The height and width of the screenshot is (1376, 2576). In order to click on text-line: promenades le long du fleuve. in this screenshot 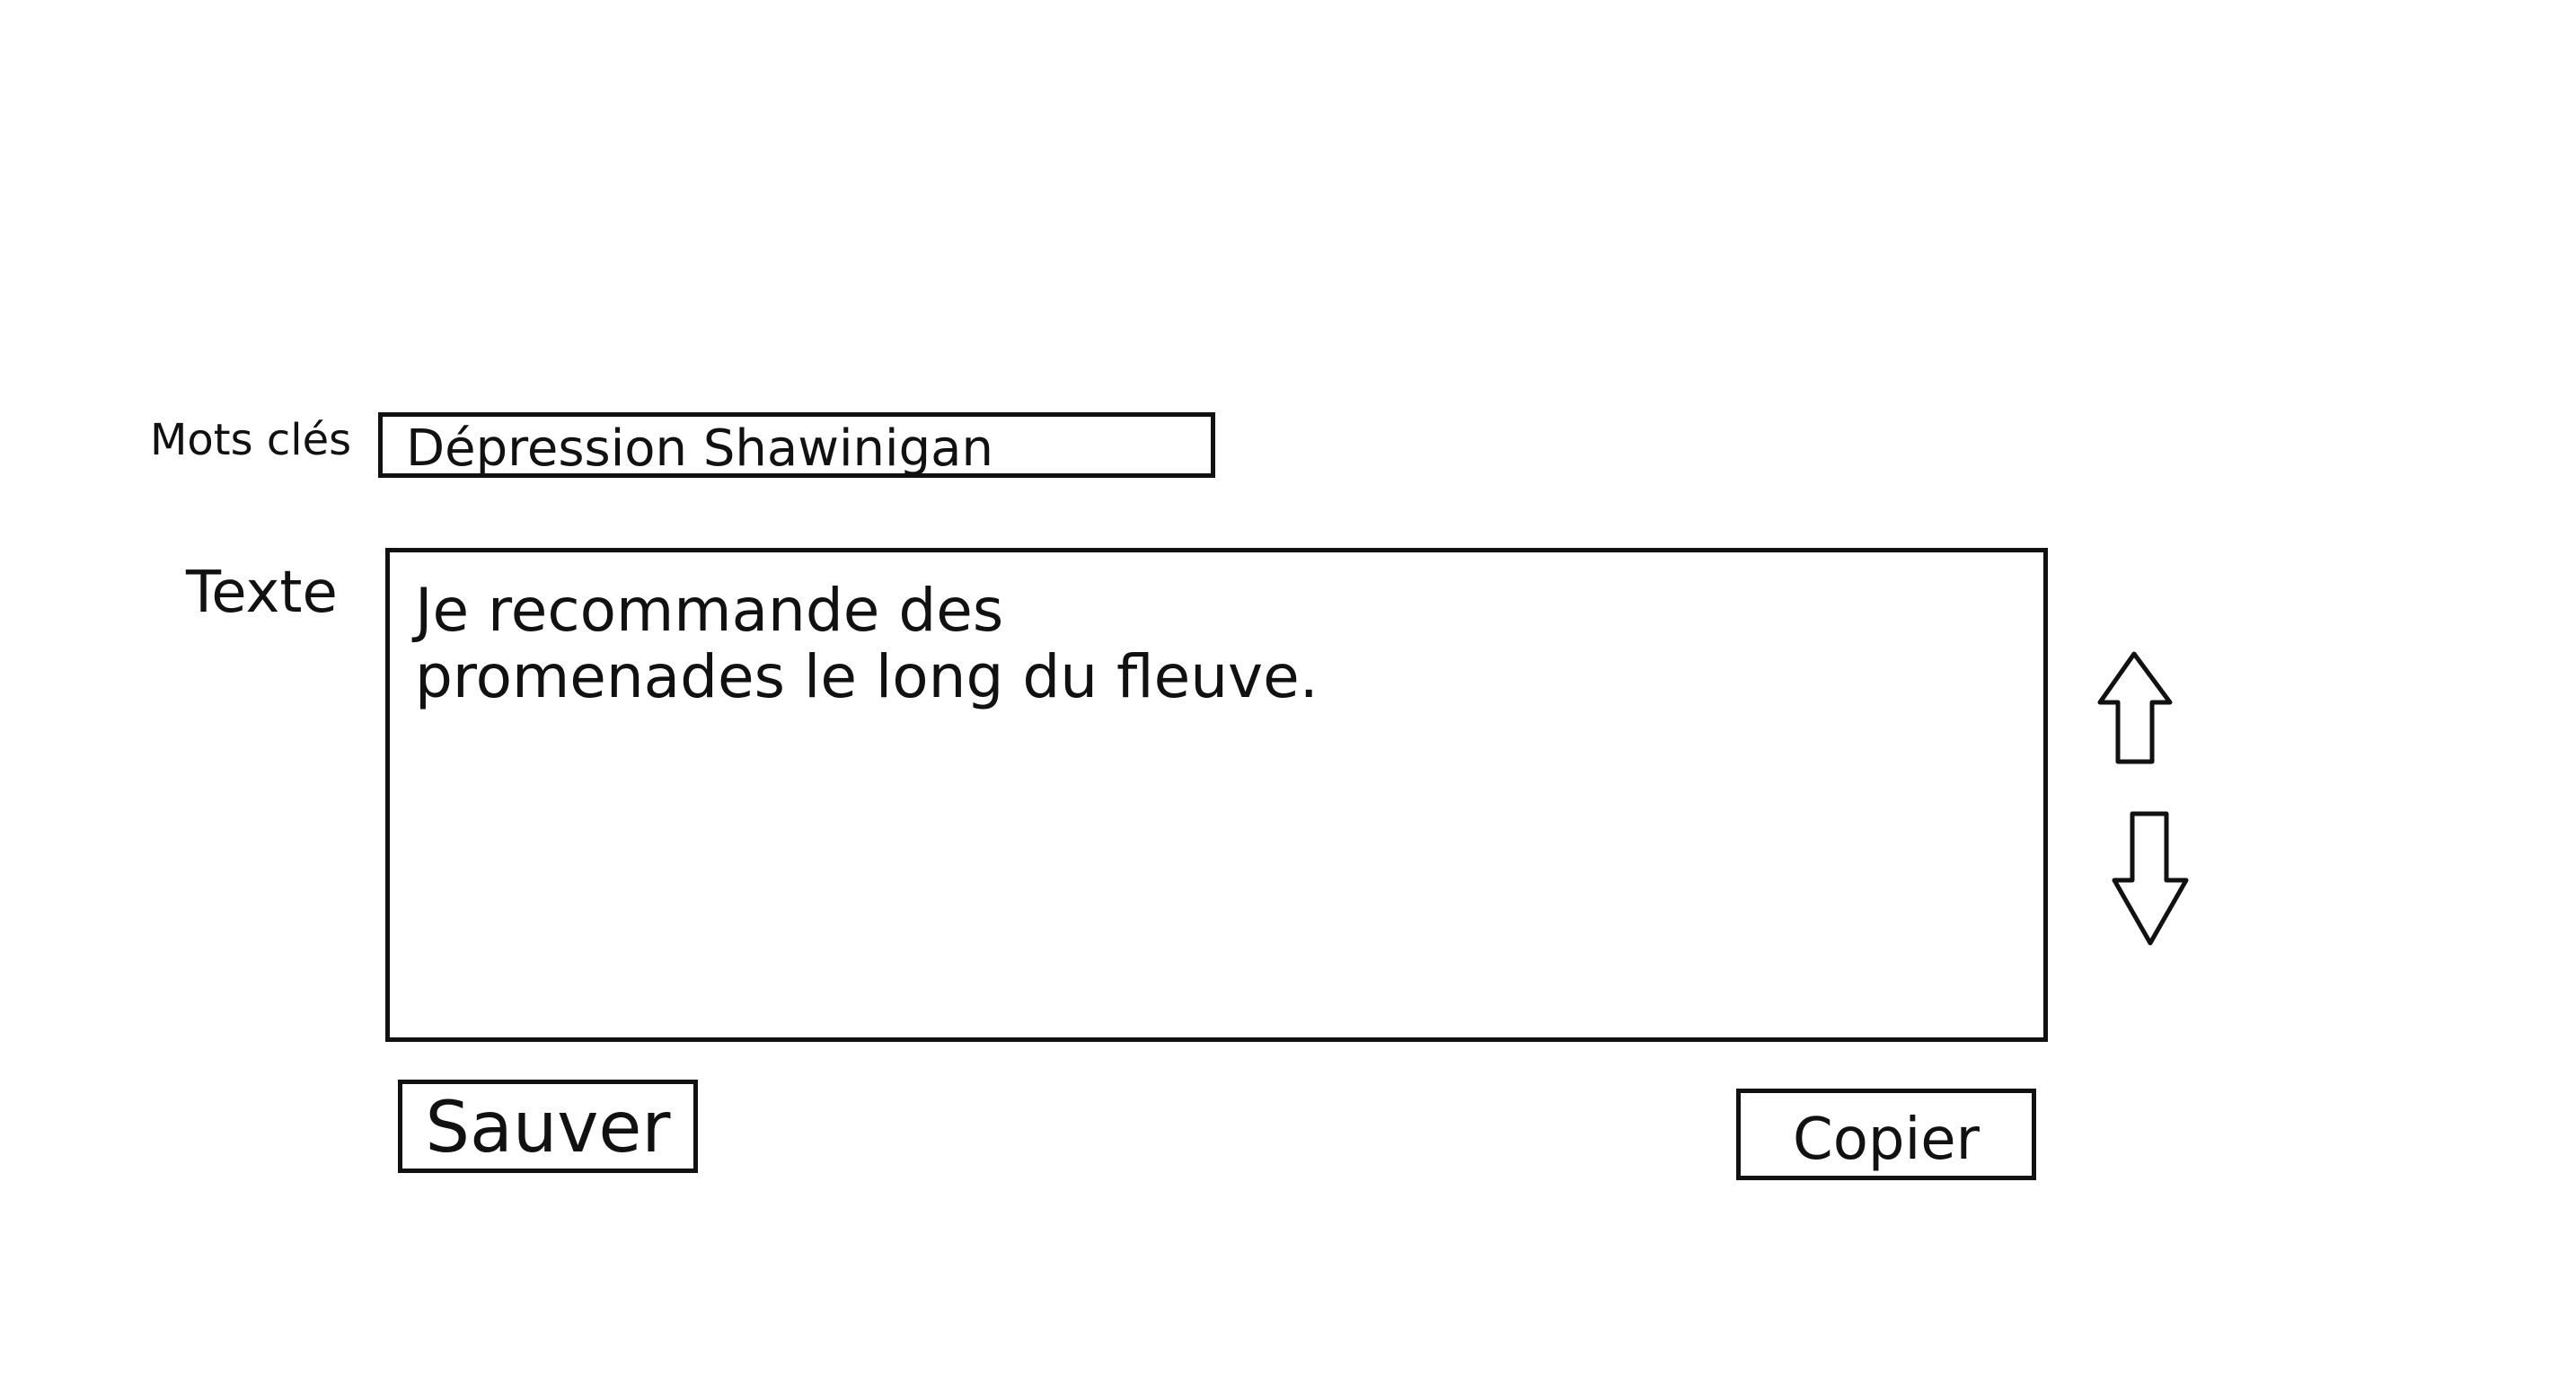, I will do `click(867, 677)`.